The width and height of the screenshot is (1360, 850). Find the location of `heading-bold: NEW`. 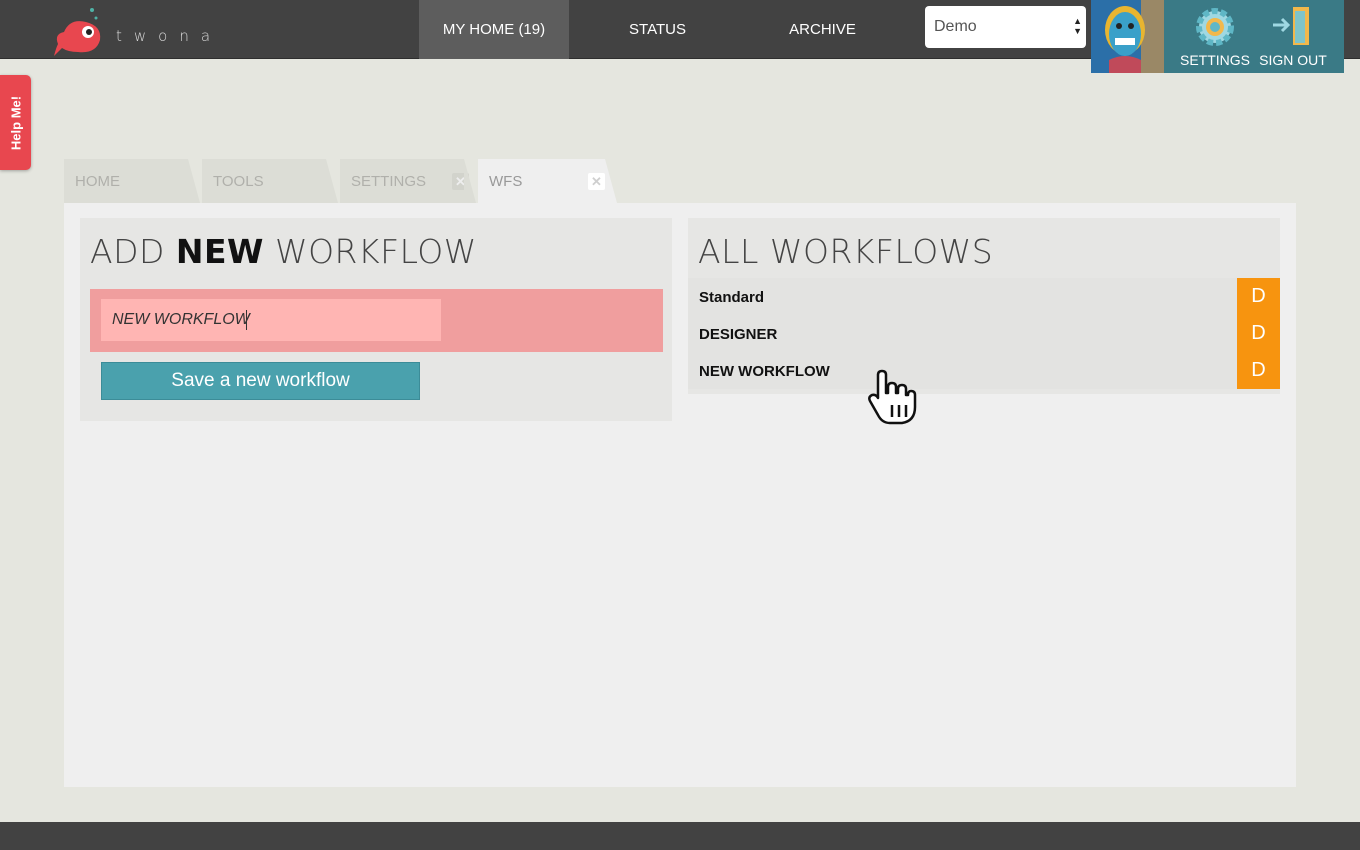

heading-bold: NEW is located at coordinates (219, 251).